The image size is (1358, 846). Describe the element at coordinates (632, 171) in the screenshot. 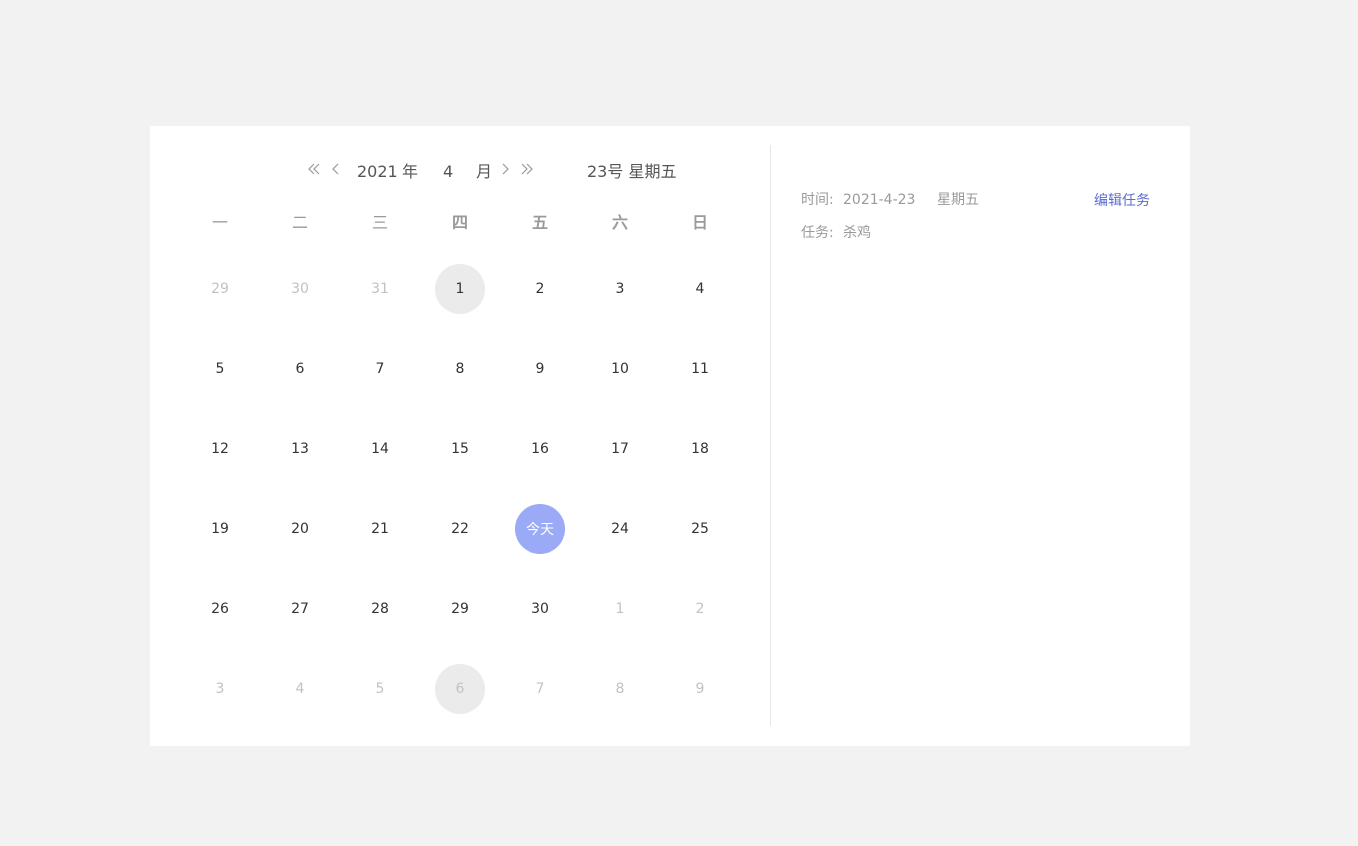

I see `selected-day-label: 23号 星期五` at that location.